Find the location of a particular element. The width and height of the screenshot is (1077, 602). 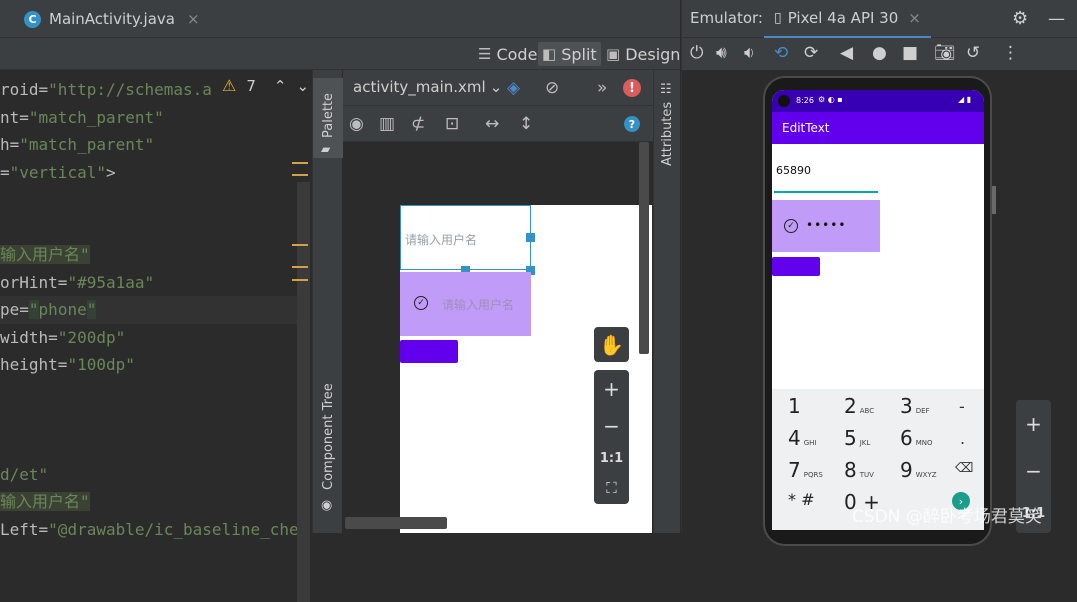

layers-icon: ◈ is located at coordinates (513, 88).